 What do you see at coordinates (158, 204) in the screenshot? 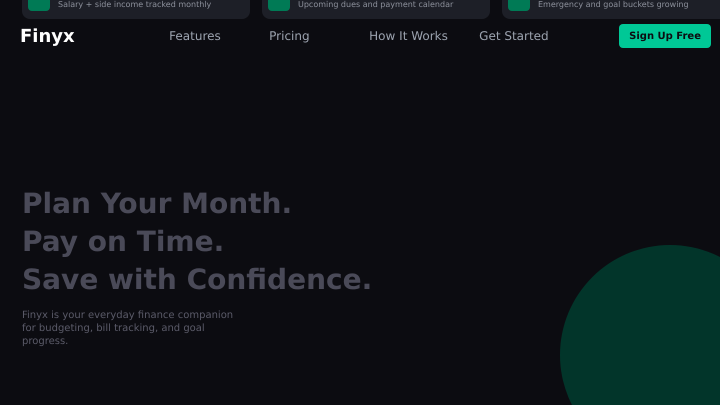
I see `hero-headline: Plan Your Month.` at bounding box center [158, 204].